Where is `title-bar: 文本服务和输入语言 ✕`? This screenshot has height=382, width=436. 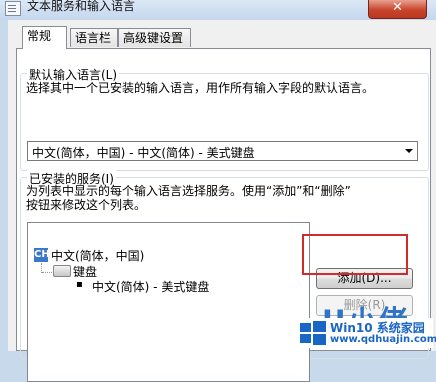 title-bar: 文本服务和输入语言 ✕ is located at coordinates (218, 10).